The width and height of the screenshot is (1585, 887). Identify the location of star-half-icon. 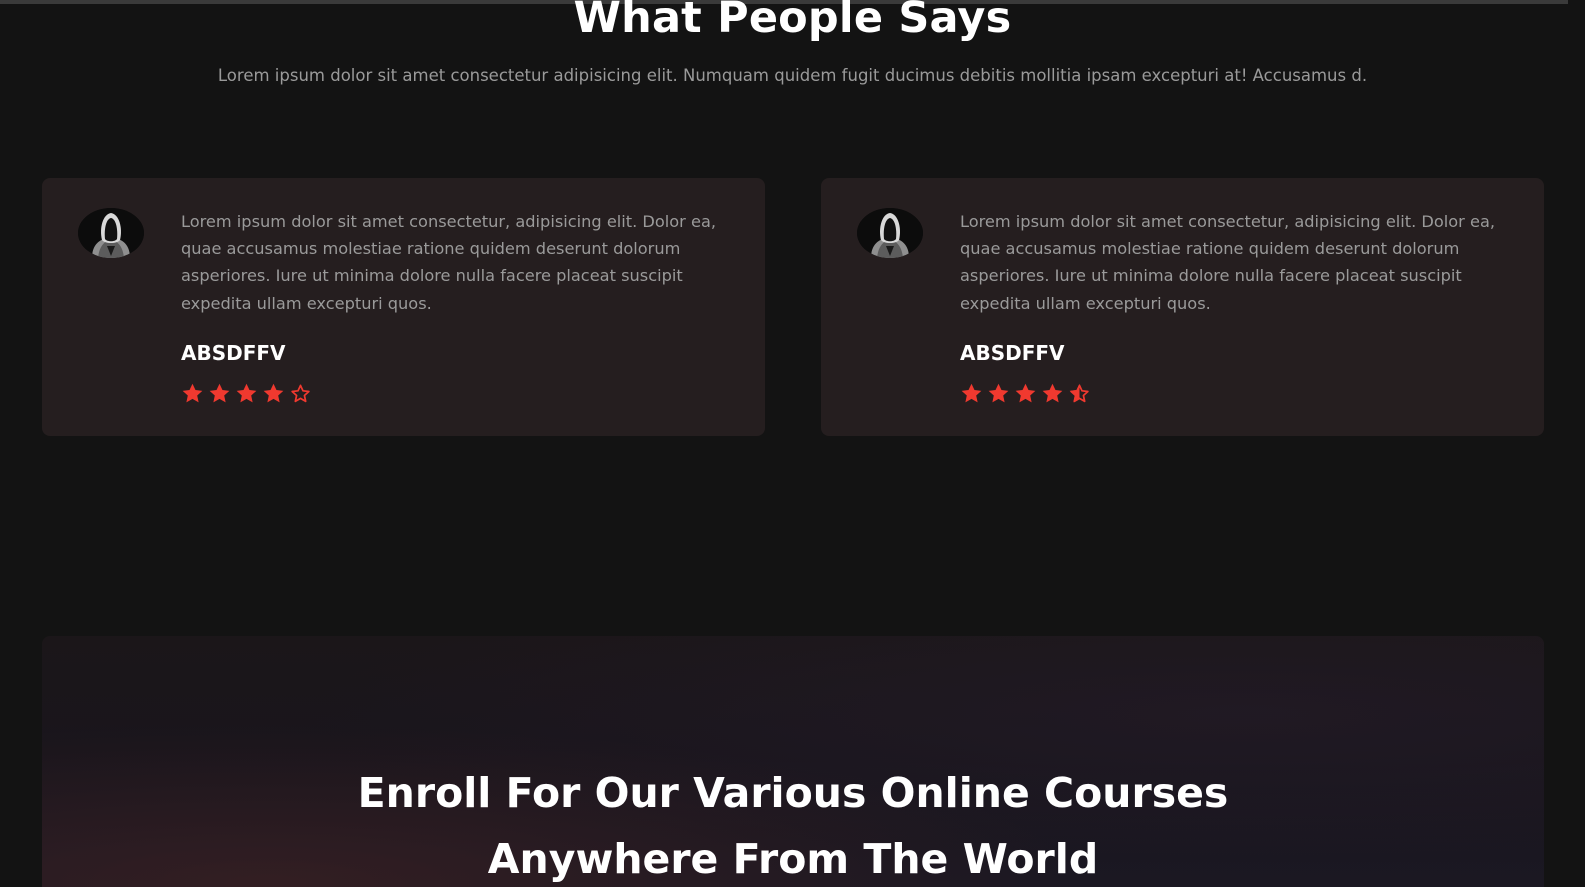
(1079, 393).